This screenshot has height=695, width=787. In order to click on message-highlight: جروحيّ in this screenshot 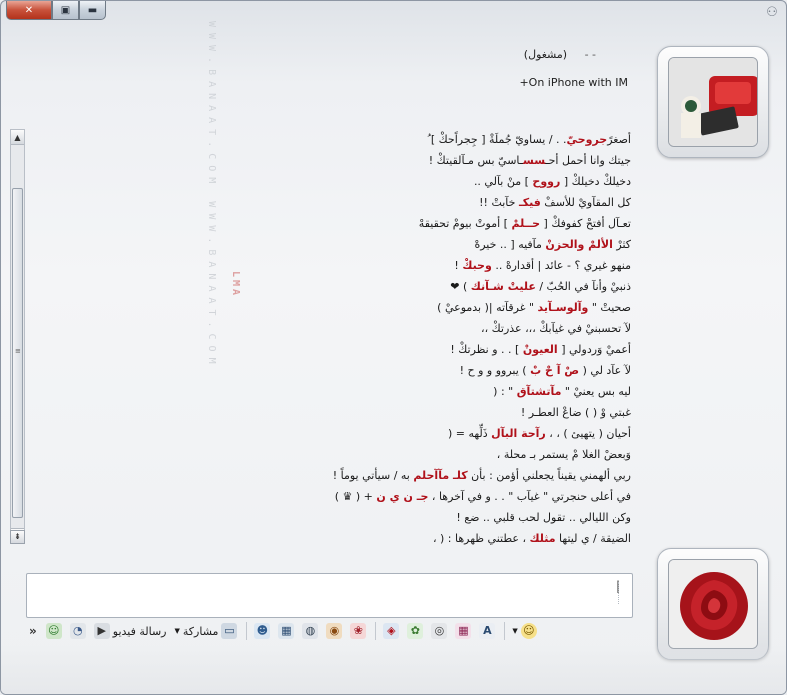, I will do `click(587, 139)`.